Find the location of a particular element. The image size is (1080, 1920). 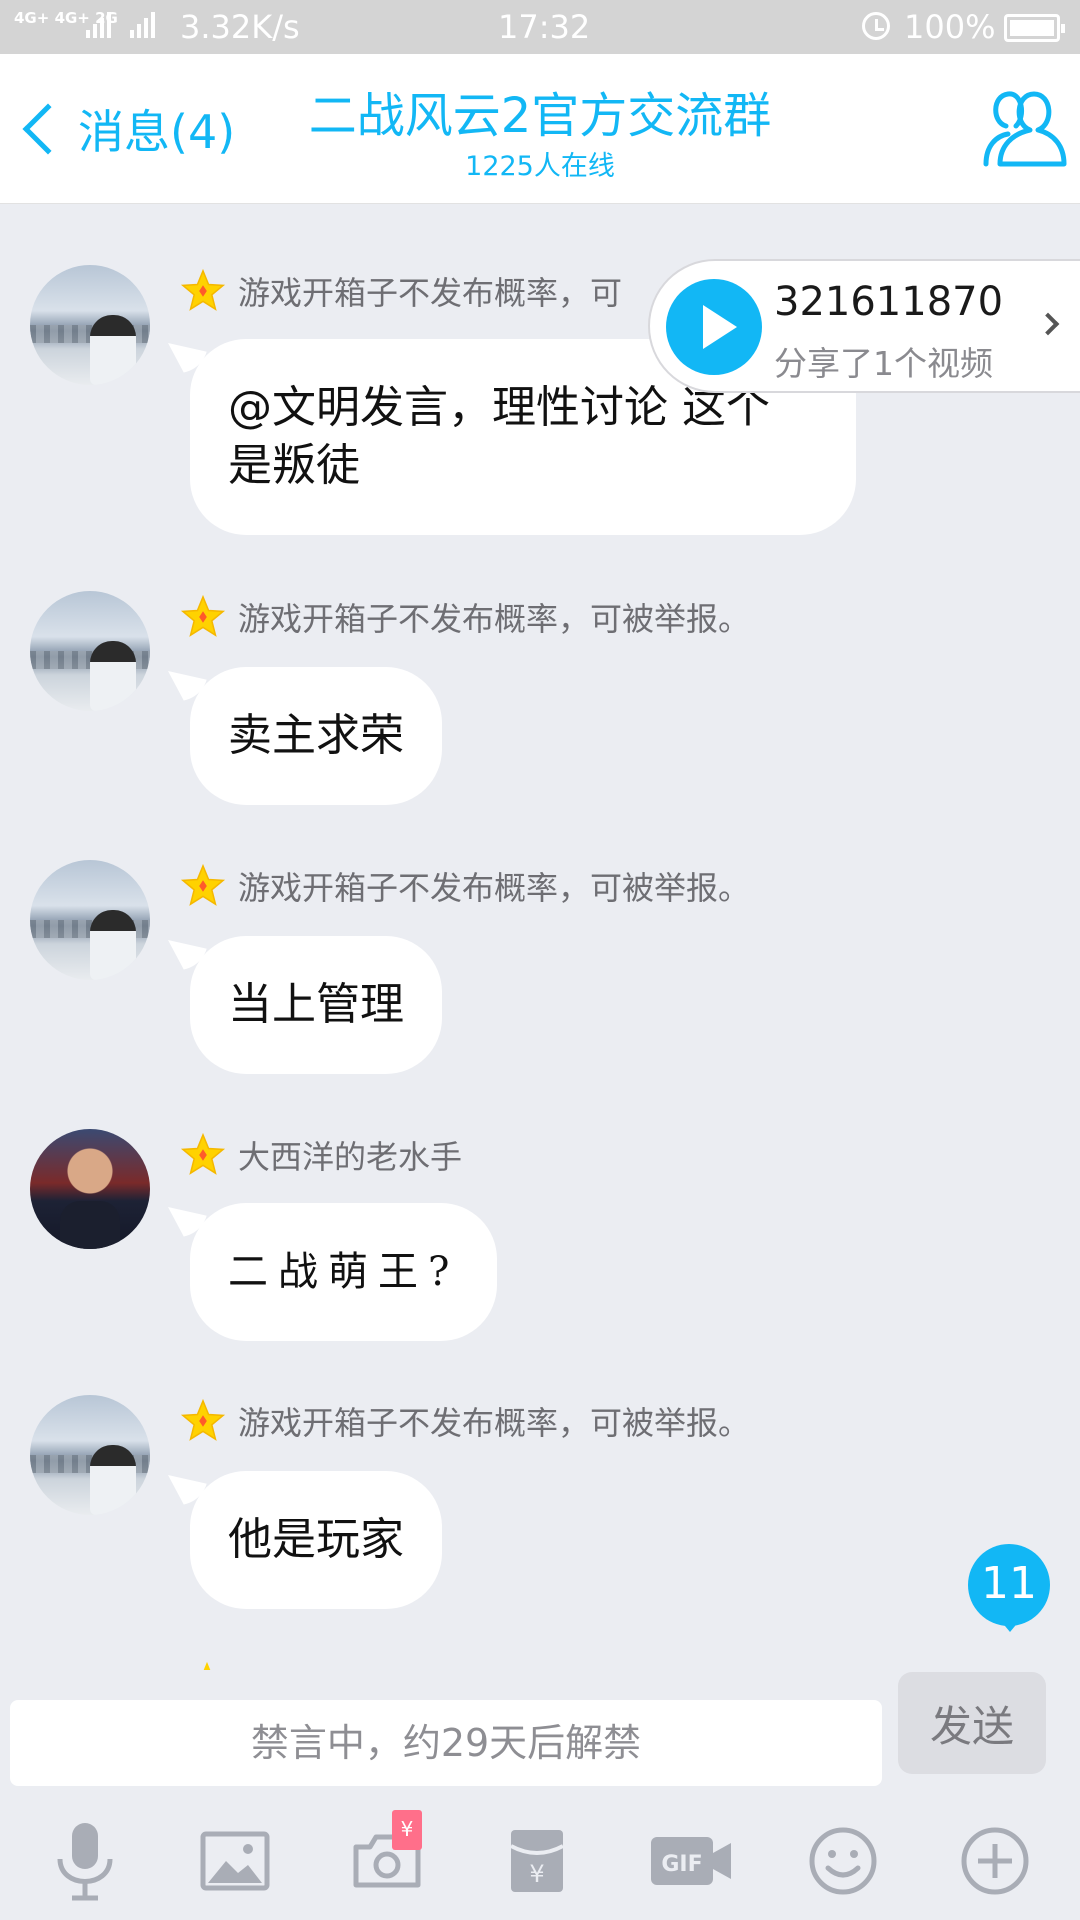

chat-header: 消息(4) 二战风云2官方交流群 1225人在线 is located at coordinates (540, 129).